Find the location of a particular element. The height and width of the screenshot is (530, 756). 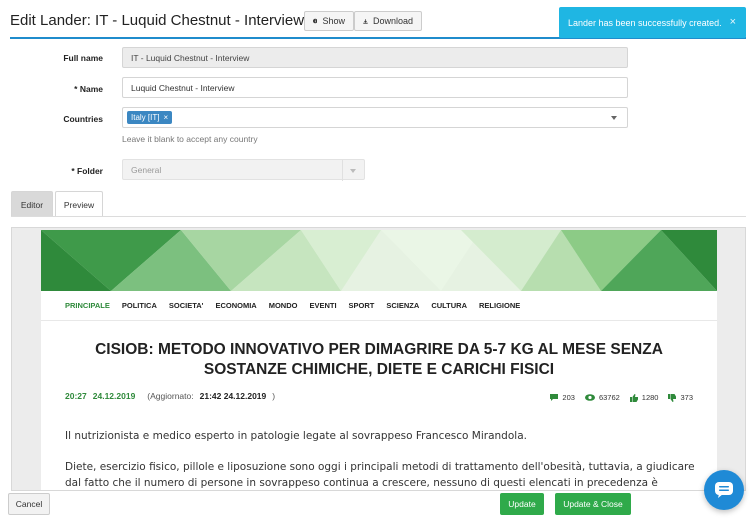

download-button: Download is located at coordinates (388, 21).